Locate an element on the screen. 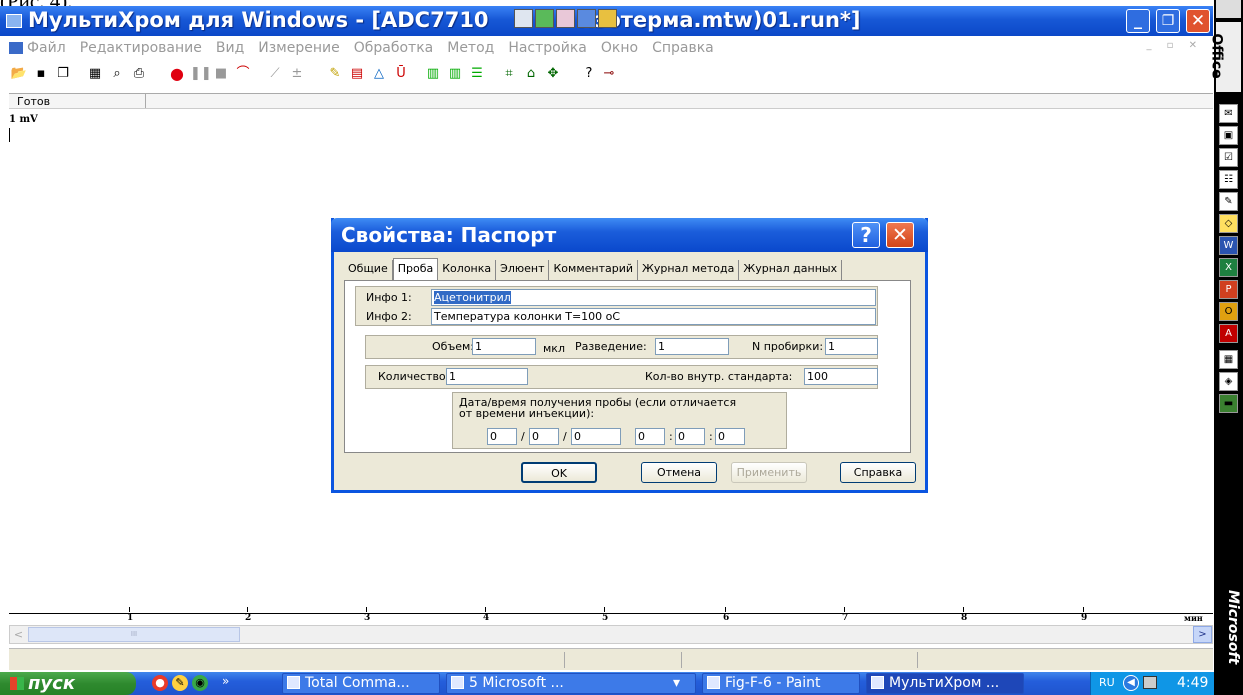 This screenshot has height=695, width=1243. cancel-button: Отмена is located at coordinates (679, 472).